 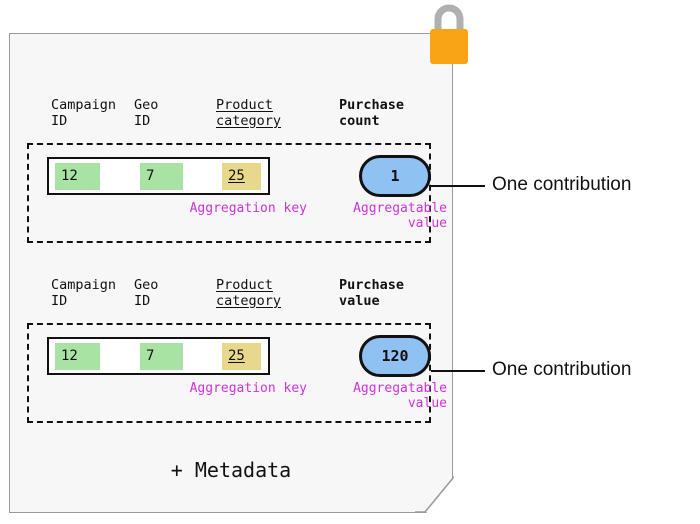 What do you see at coordinates (562, 369) in the screenshot?
I see `callout-label-2: One contribution` at bounding box center [562, 369].